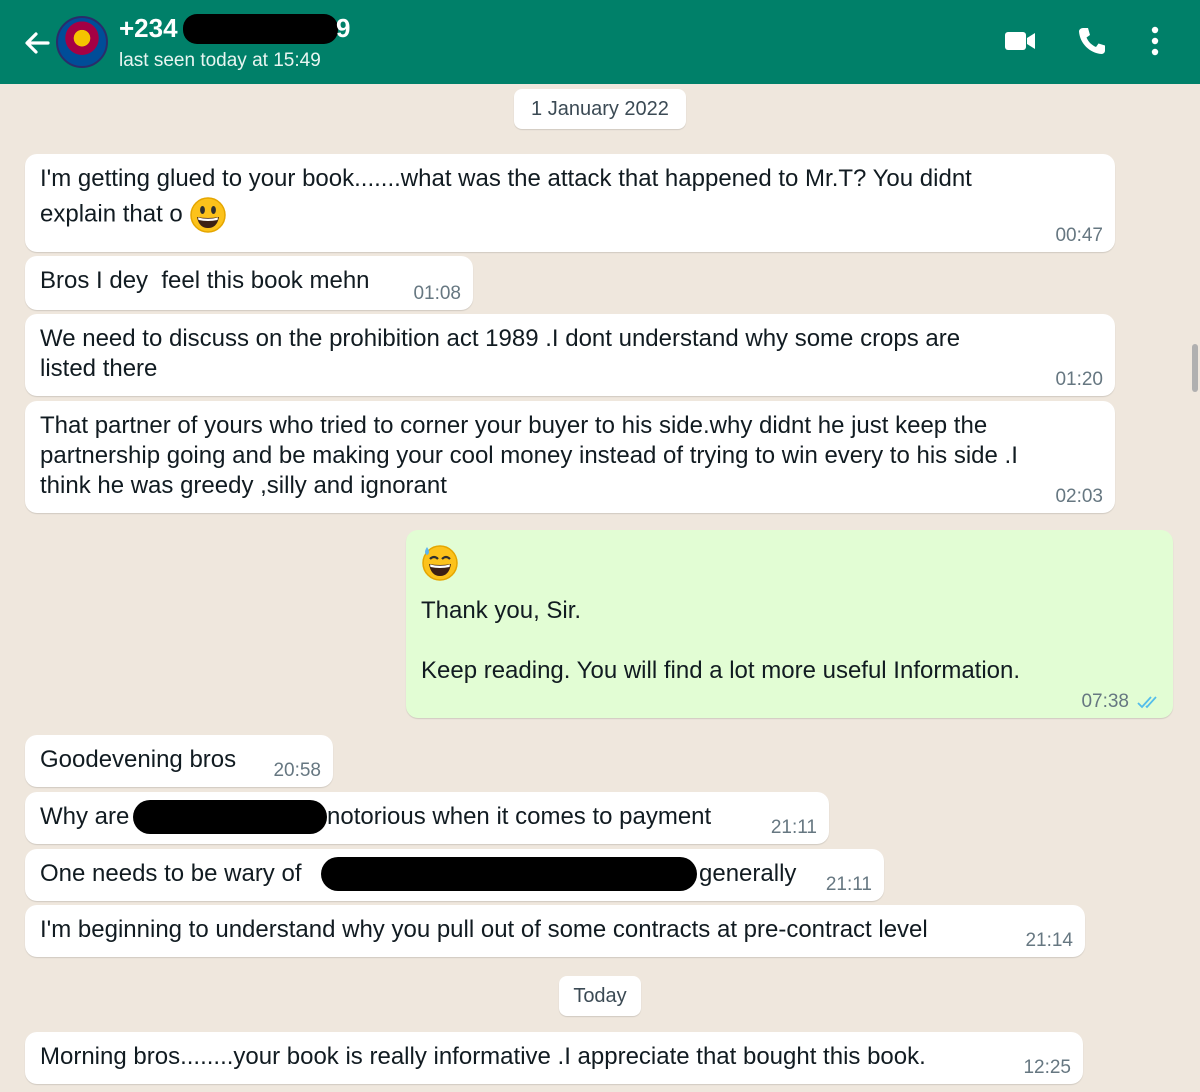 Image resolution: width=1200 pixels, height=1092 pixels. I want to click on message-text: notorious when it comes to payment, so click(519, 816).